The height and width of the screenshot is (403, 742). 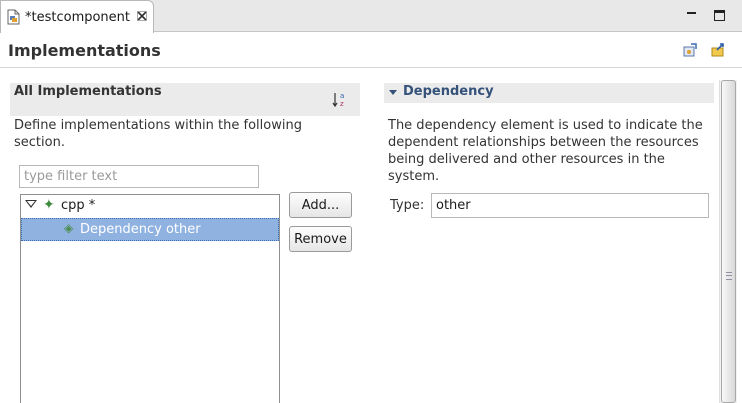 What do you see at coordinates (407, 205) in the screenshot?
I see `type-label: Type:` at bounding box center [407, 205].